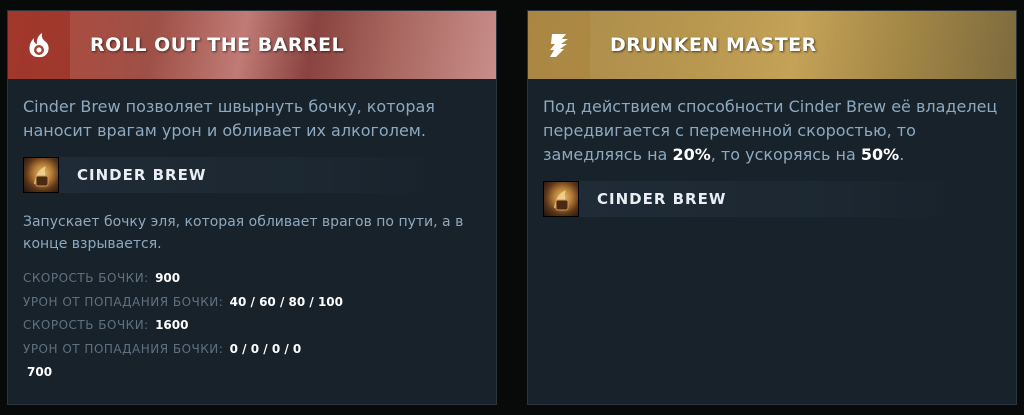 This screenshot has height=415, width=1024. Describe the element at coordinates (40, 372) in the screenshot. I see `extra-stat-value: 700` at that location.